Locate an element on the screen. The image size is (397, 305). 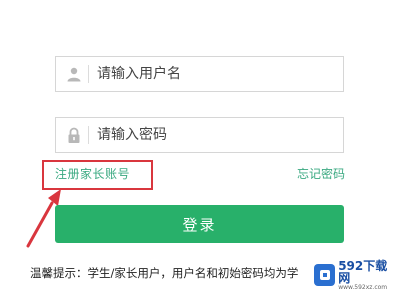
logo-icon is located at coordinates (325, 275).